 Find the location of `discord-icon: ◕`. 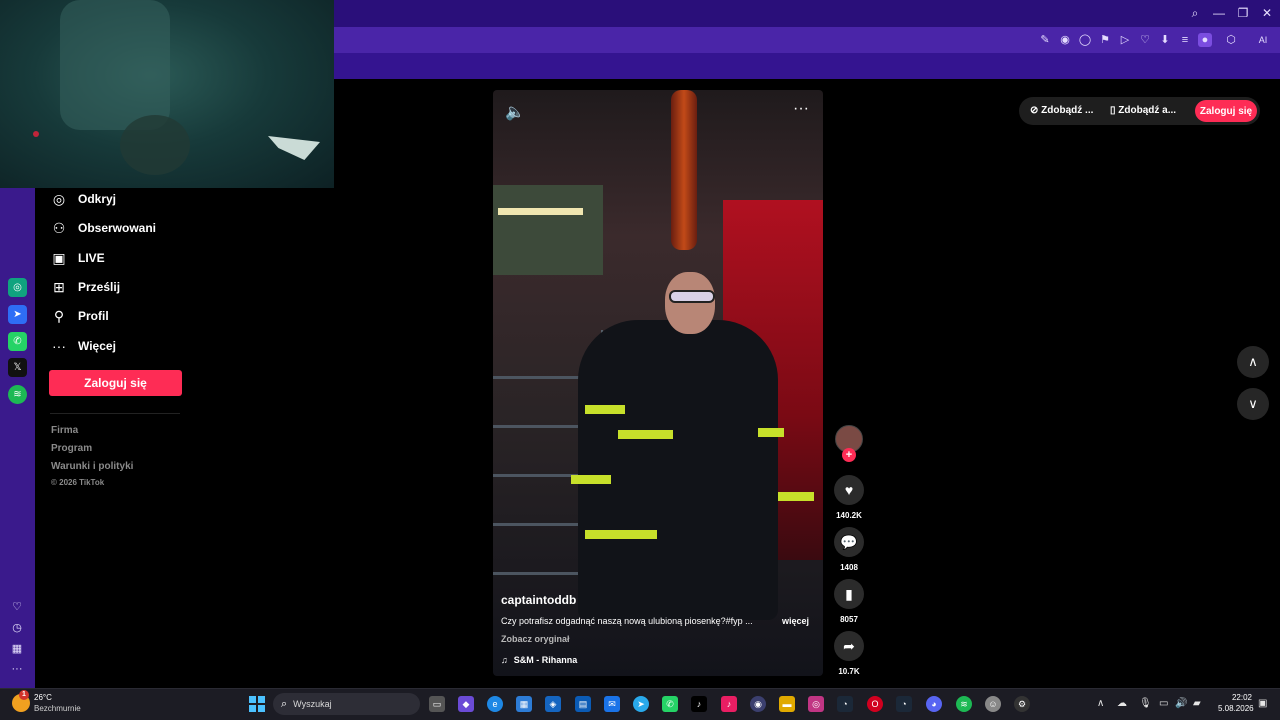

discord-icon: ◕ is located at coordinates (934, 704).